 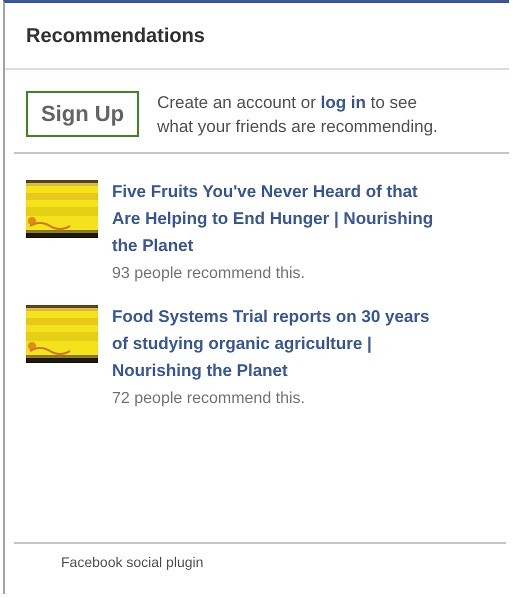 I want to click on recommend-count: 93 people recommend this., so click(x=209, y=274).